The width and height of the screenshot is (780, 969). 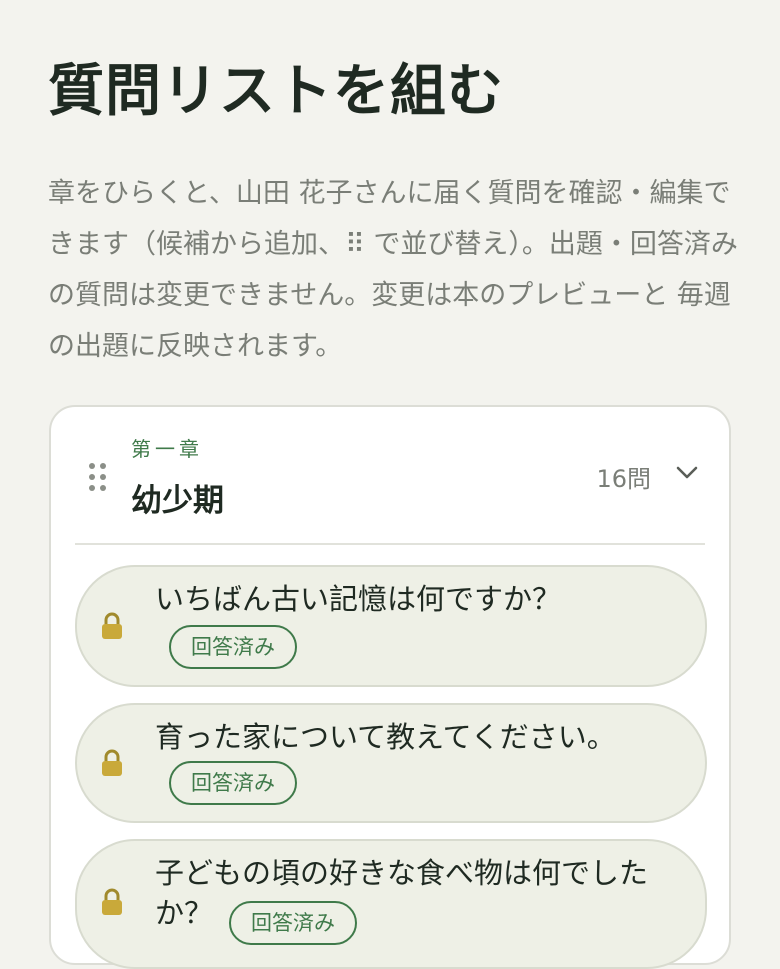 I want to click on chapter-label: 第一章, so click(x=167, y=449).